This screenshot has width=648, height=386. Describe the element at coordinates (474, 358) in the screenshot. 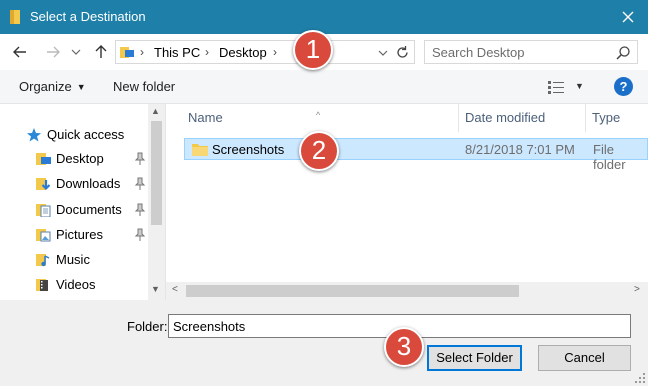

I see `select-folder-button: Select Folder` at that location.